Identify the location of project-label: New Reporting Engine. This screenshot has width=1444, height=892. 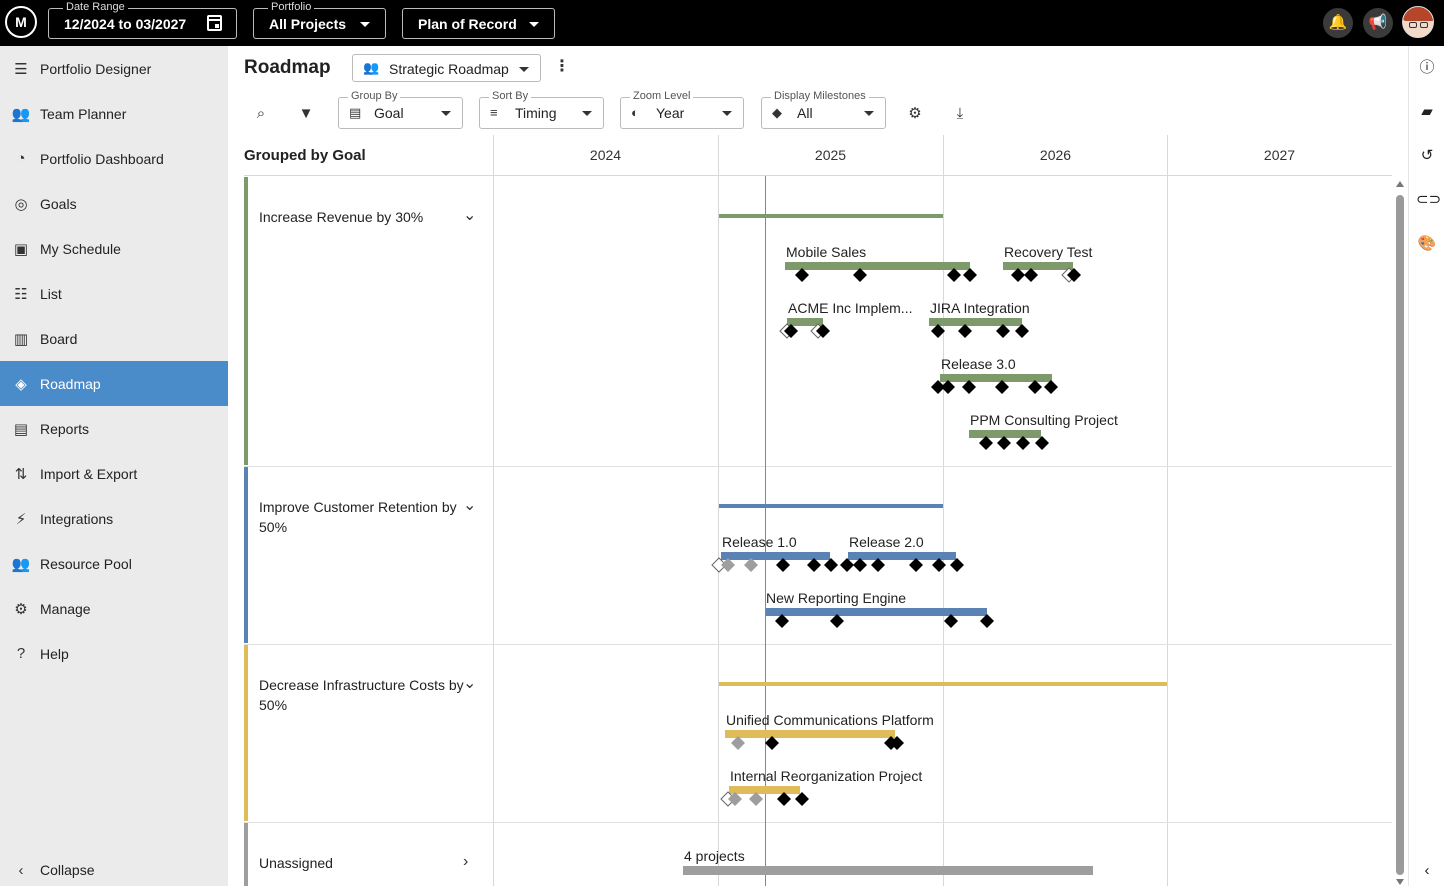
(836, 598).